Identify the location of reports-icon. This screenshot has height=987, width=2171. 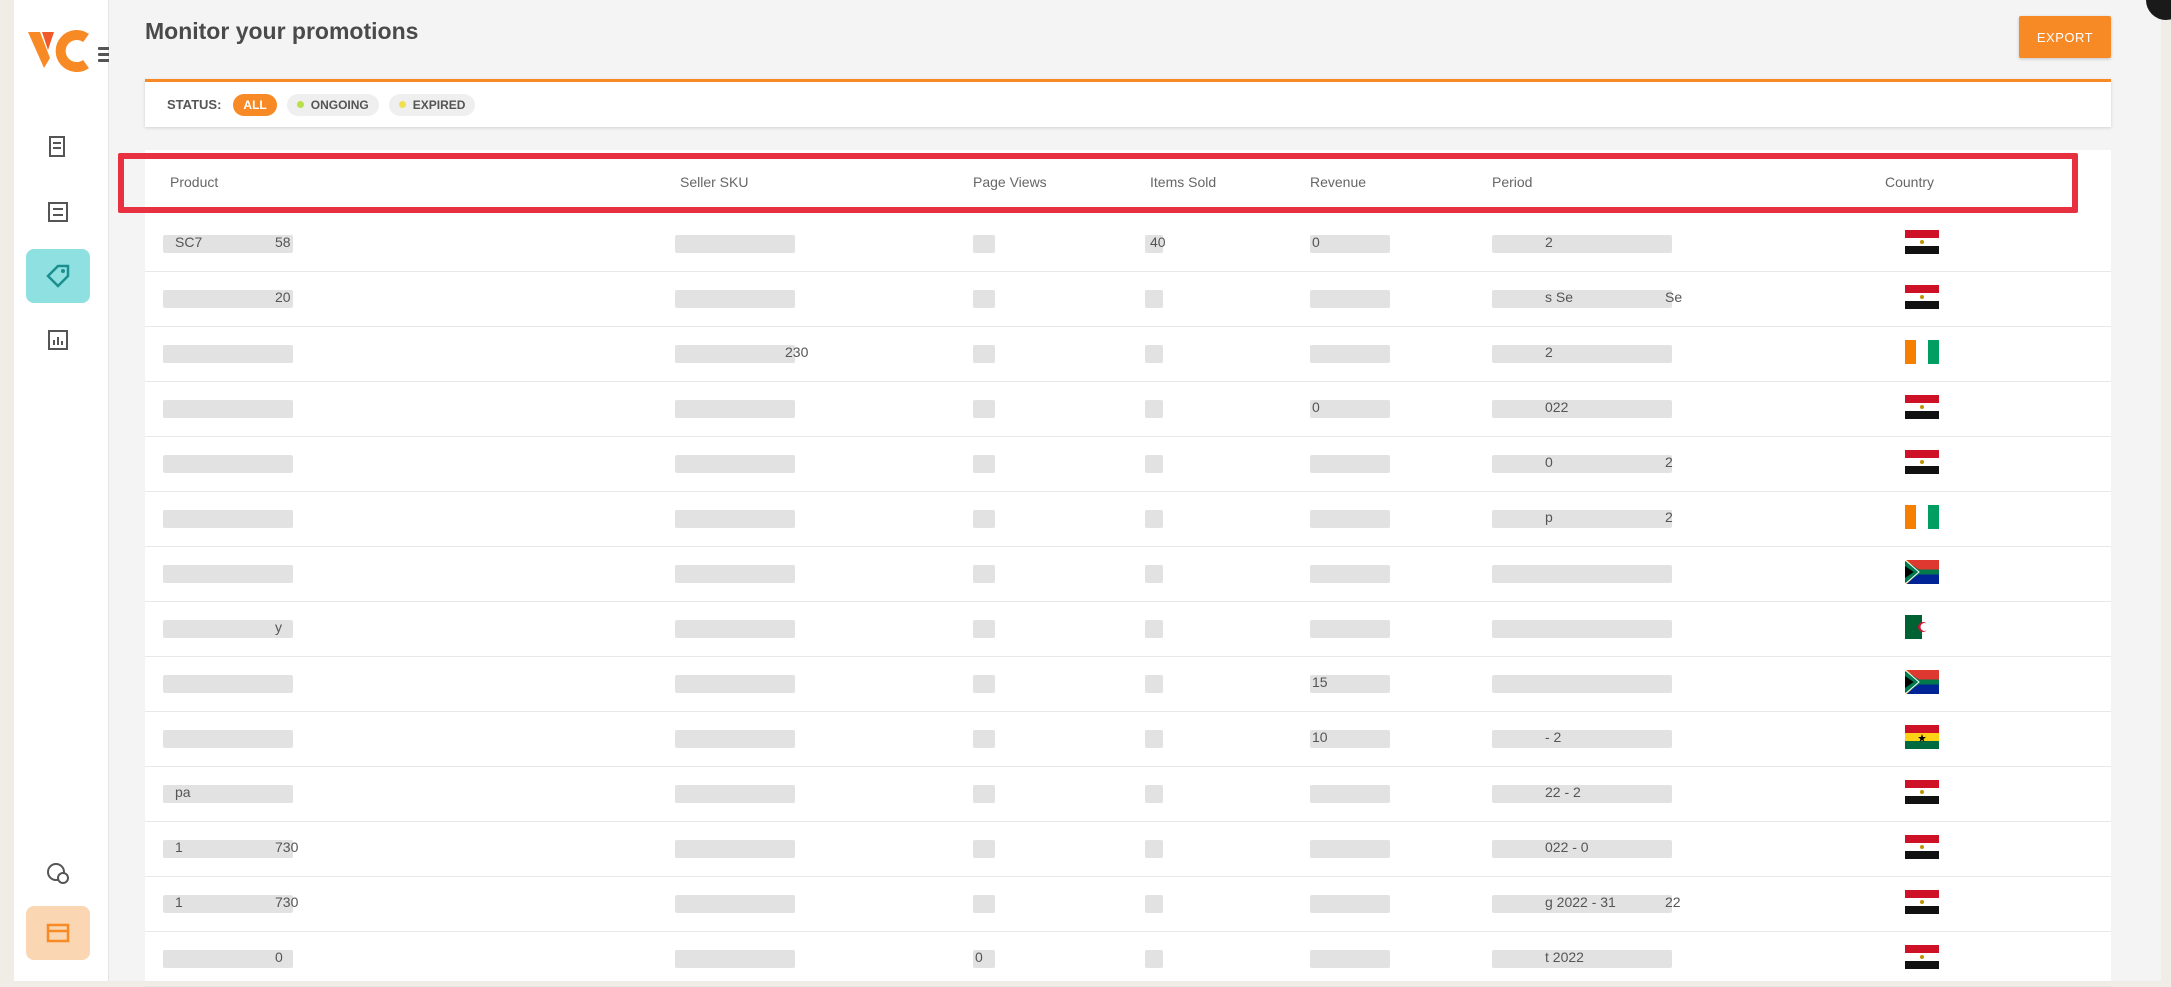
(58, 340).